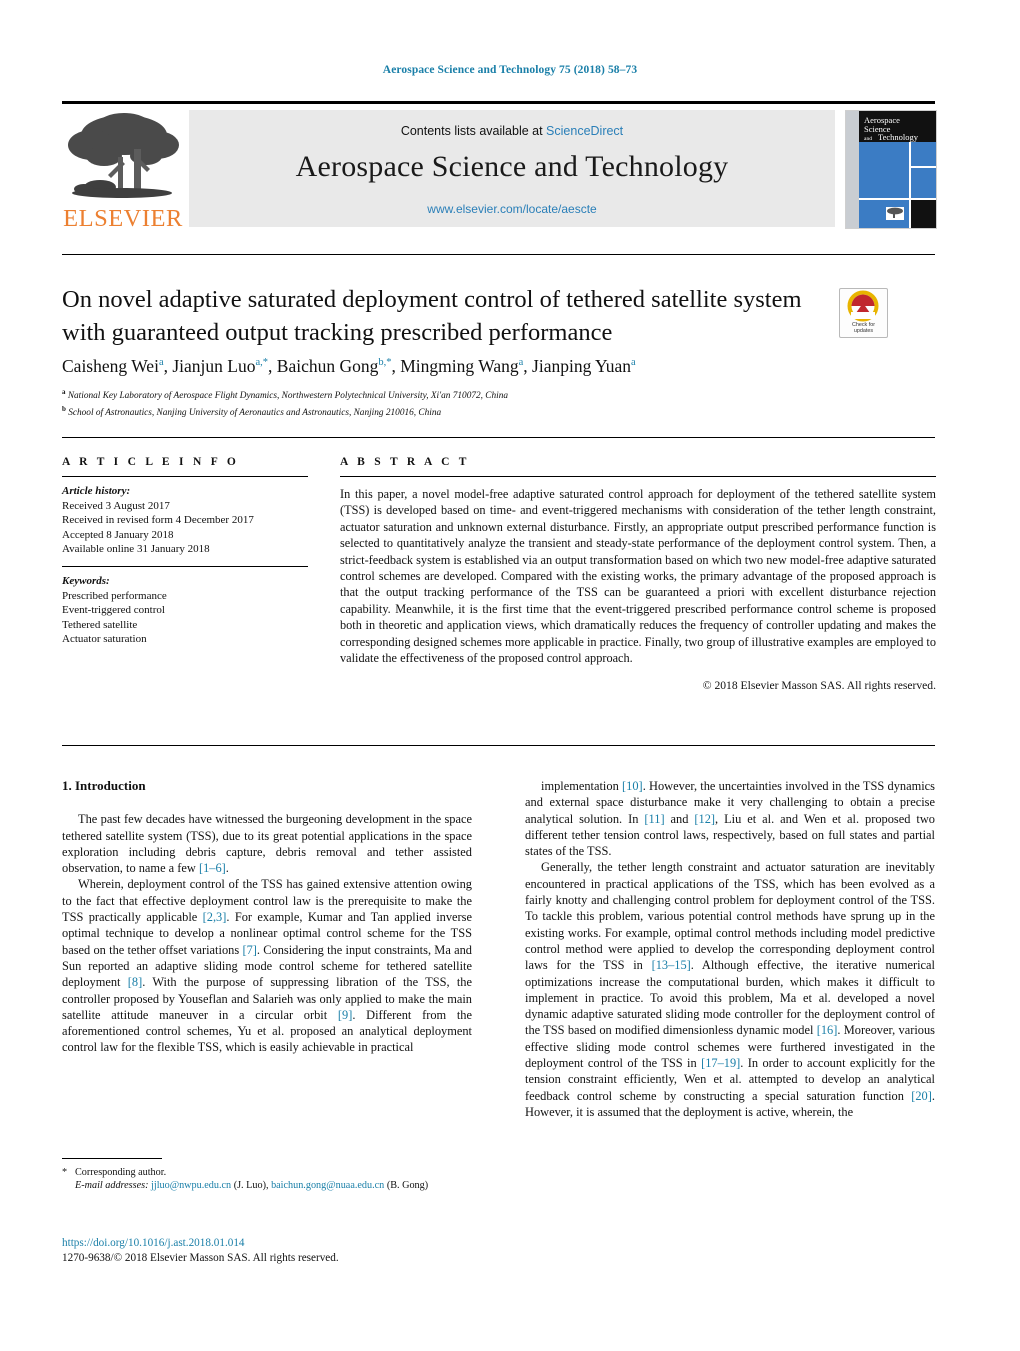 This screenshot has height=1351, width=1020. I want to click on corresponding-author-note: * Corresponding author., so click(267, 1172).